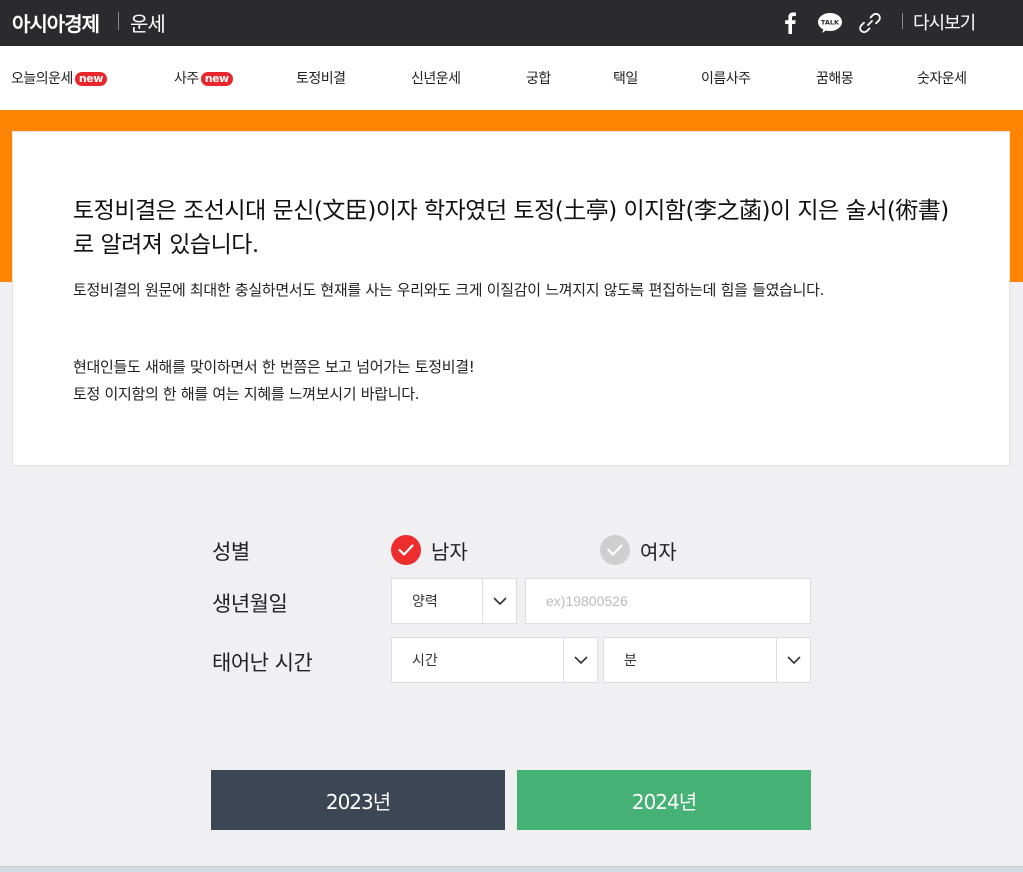 Image resolution: width=1023 pixels, height=872 pixels. Describe the element at coordinates (449, 551) in the screenshot. I see `gender-male-label: 남자` at that location.